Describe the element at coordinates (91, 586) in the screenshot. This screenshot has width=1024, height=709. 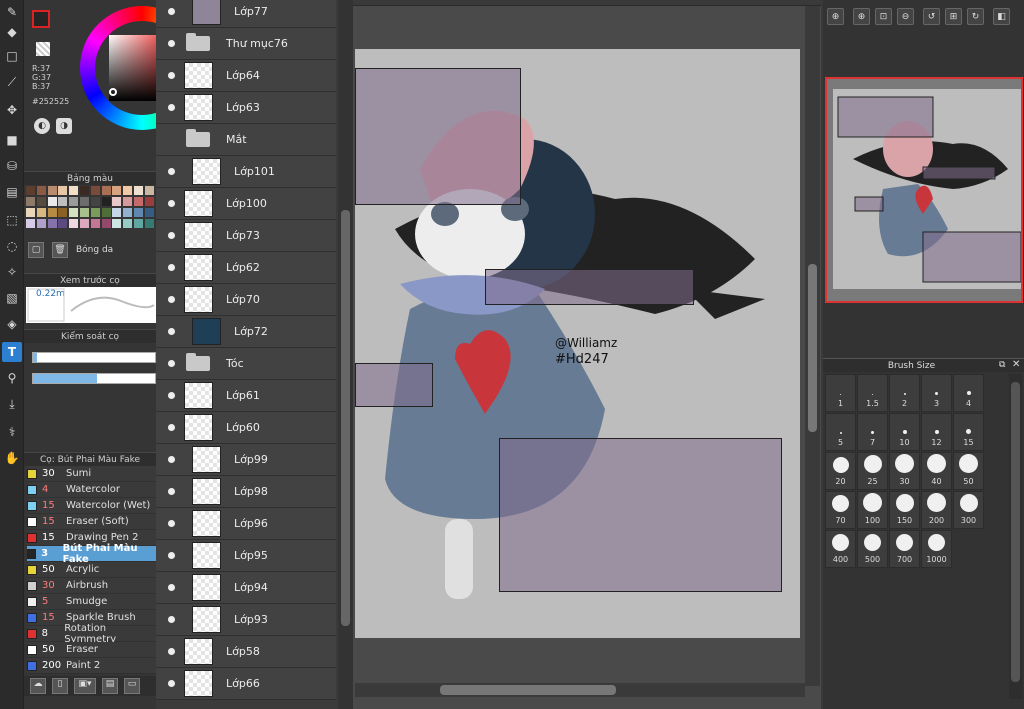
I see `brush-item: 30 Airbrush` at that location.